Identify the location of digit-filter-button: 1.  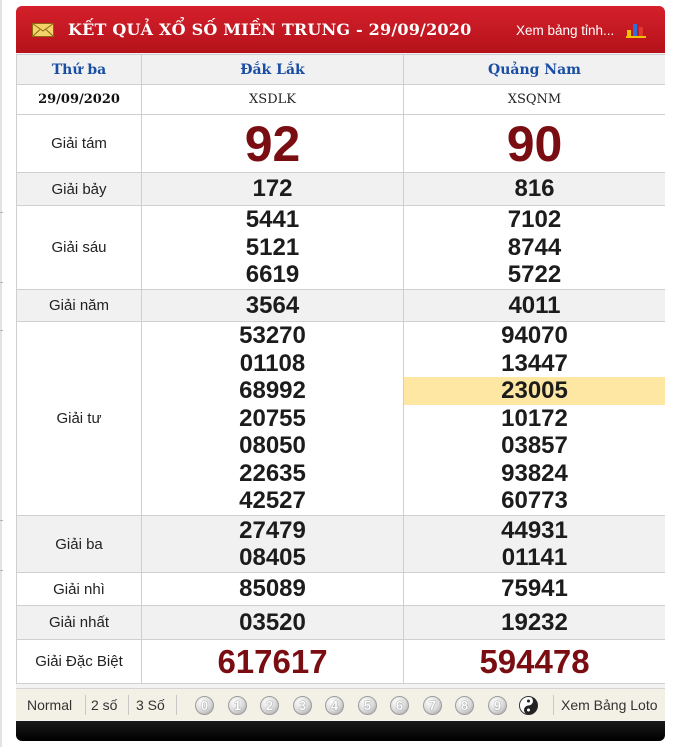
(237, 705).